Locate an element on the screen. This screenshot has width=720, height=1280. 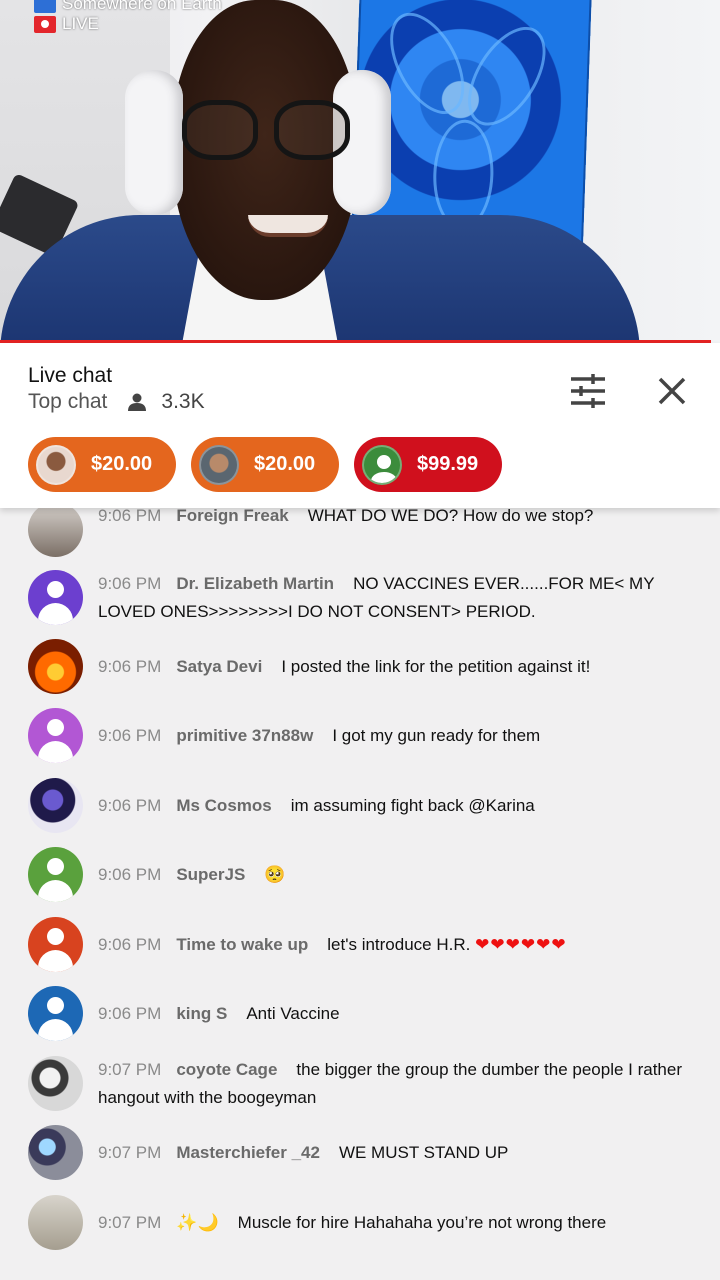
message-author: primitive 37n88w is located at coordinates (244, 735).